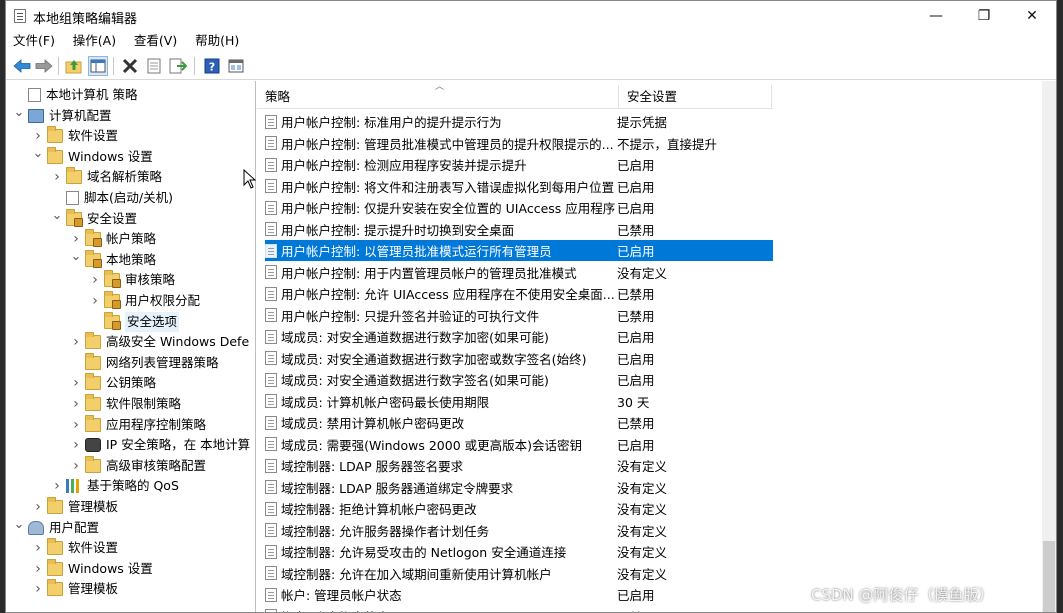  What do you see at coordinates (519, 293) in the screenshot?
I see `policy-row: 用户帐户控制: 允许 UIAccess 应用程序在不使用安全桌面... 已禁用` at bounding box center [519, 293].